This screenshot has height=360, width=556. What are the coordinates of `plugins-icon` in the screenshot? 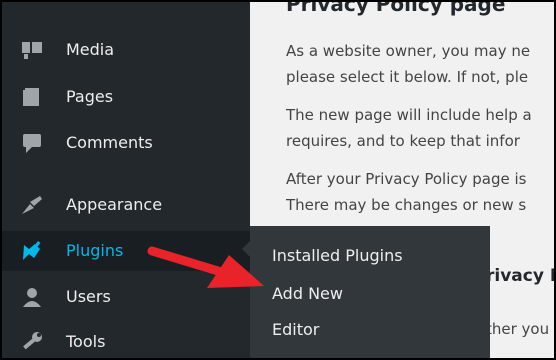 It's located at (32, 251).